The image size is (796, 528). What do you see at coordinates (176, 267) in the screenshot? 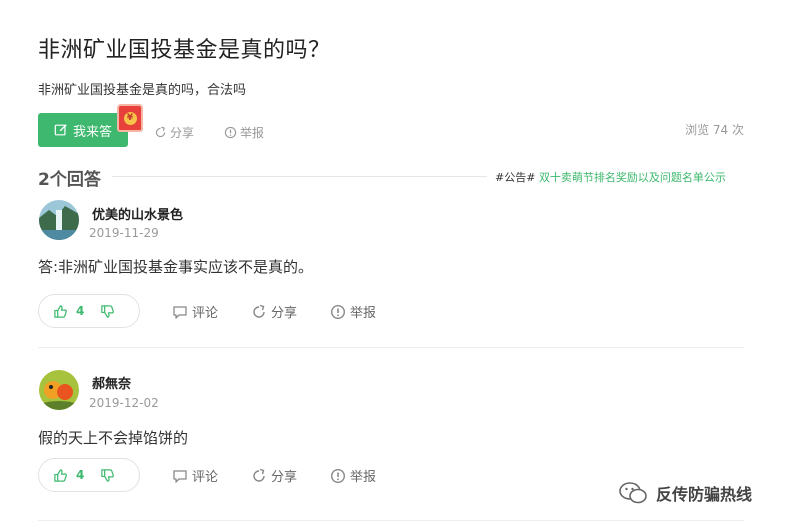
I see `answer-text: 答:非洲矿业国投基金事实应该不是真的。` at bounding box center [176, 267].